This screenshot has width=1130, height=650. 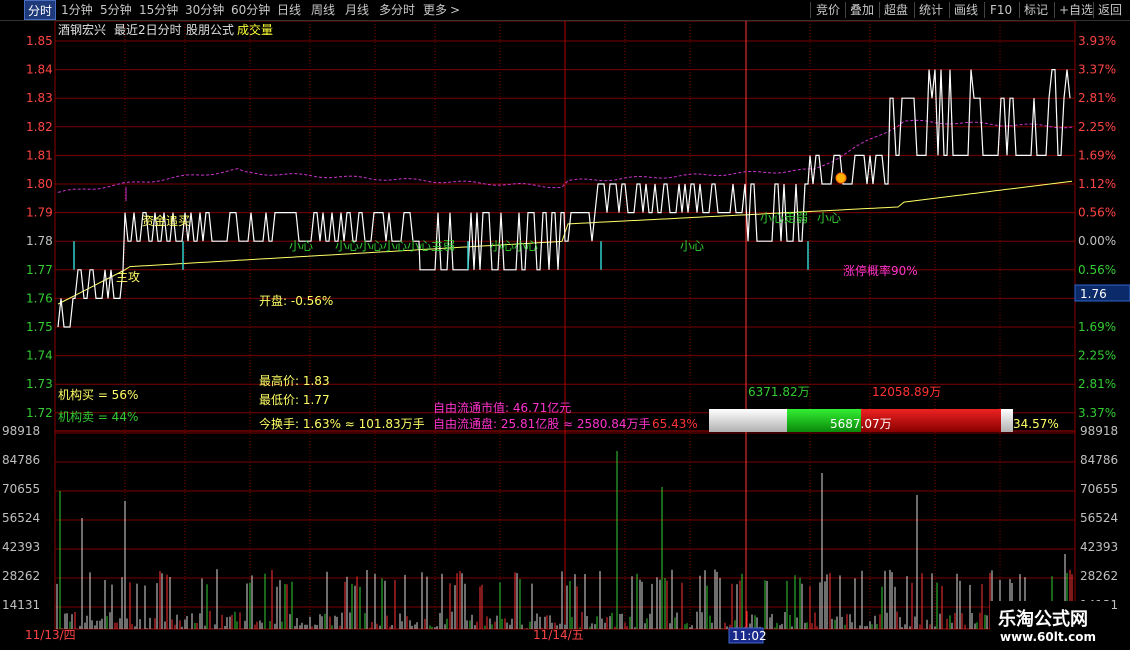 What do you see at coordinates (1097, 241) in the screenshot?
I see `percent-tick-label: 0.00%` at bounding box center [1097, 241].